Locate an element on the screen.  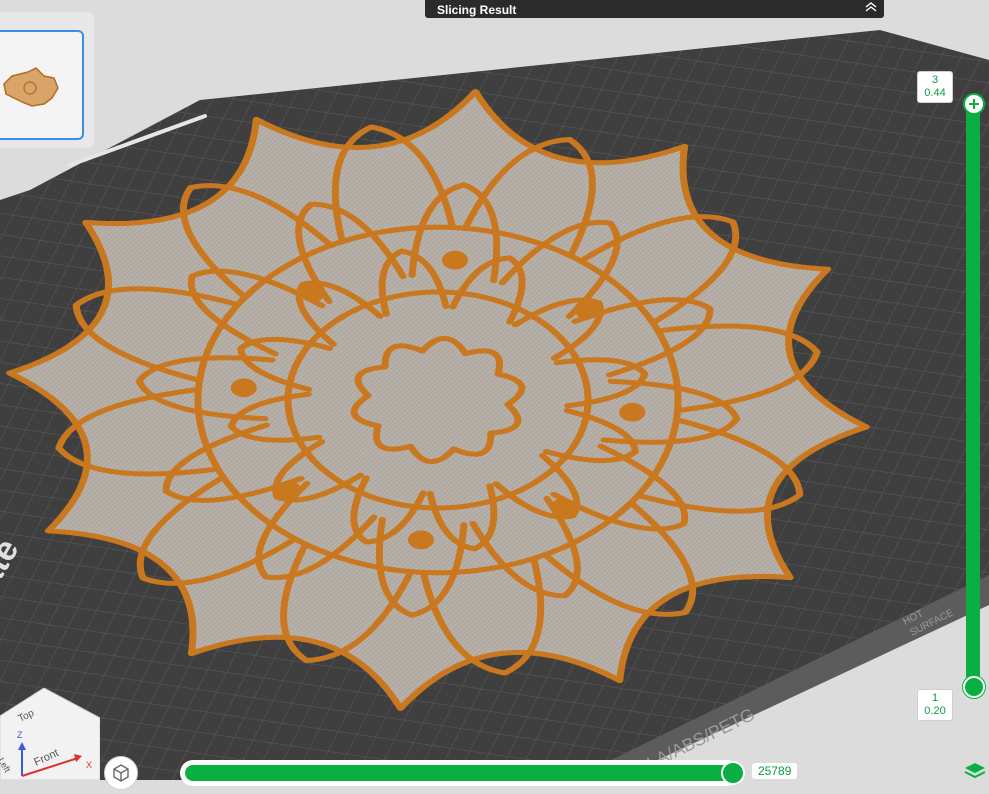
layers-icon is located at coordinates (975, 771).